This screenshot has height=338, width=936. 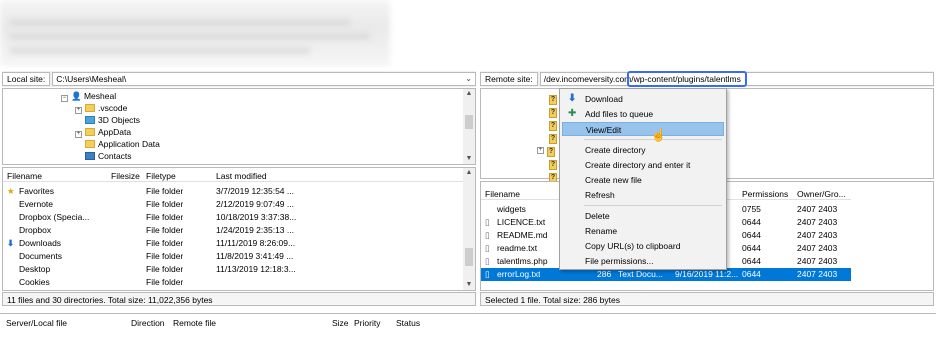 I want to click on file-name: errorLog.txt, so click(x=519, y=274).